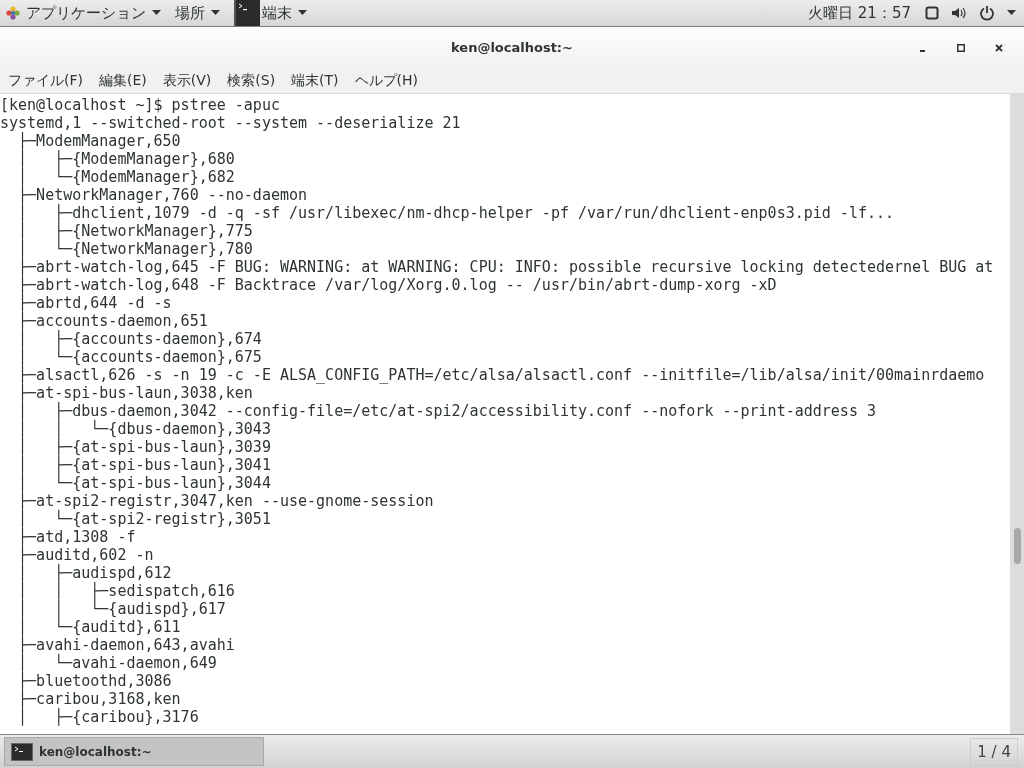 Image resolution: width=1024 pixels, height=768 pixels. I want to click on terminal-line: ├─bluetoothd,3086, so click(95, 681).